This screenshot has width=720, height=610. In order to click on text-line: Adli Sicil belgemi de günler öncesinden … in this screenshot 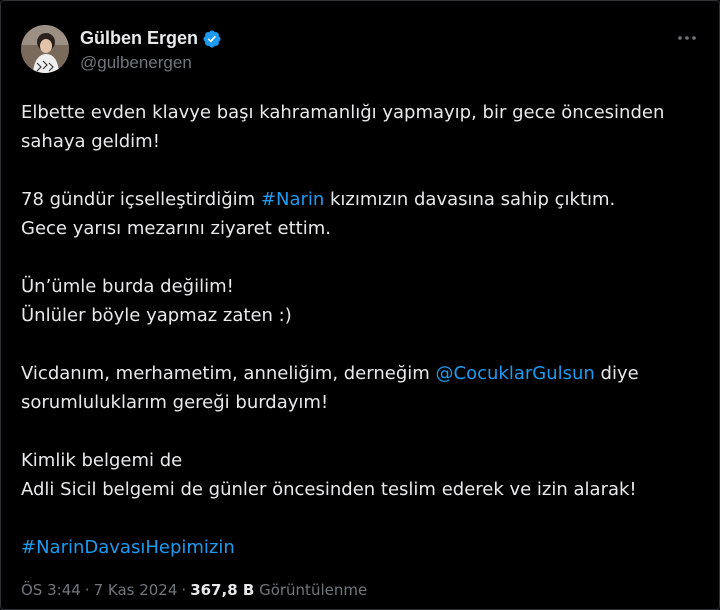, I will do `click(329, 489)`.